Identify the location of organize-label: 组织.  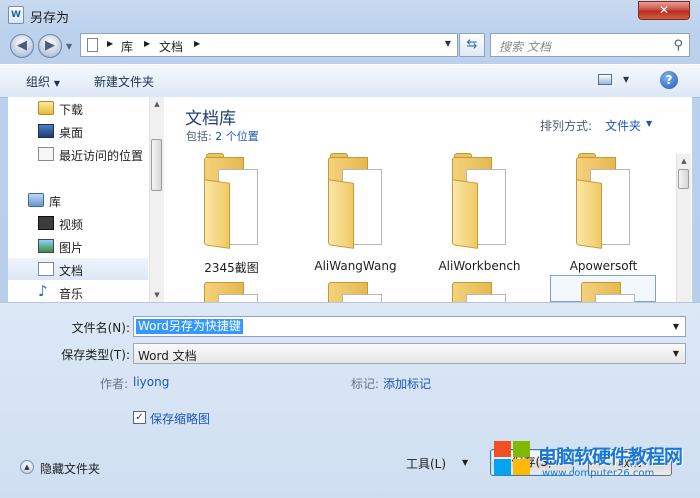
(38, 82).